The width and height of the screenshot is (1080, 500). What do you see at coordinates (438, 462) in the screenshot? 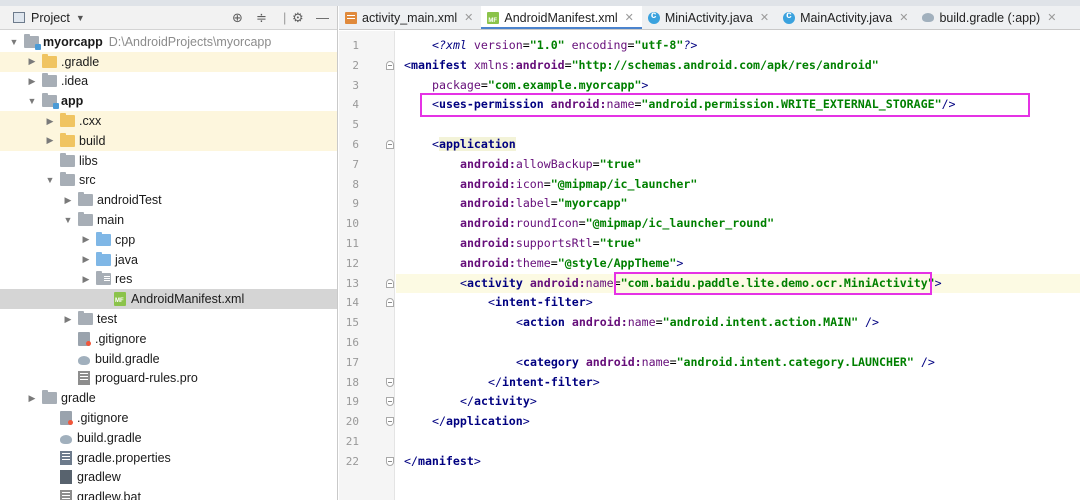
I see `code-line: </manifest>` at bounding box center [438, 462].